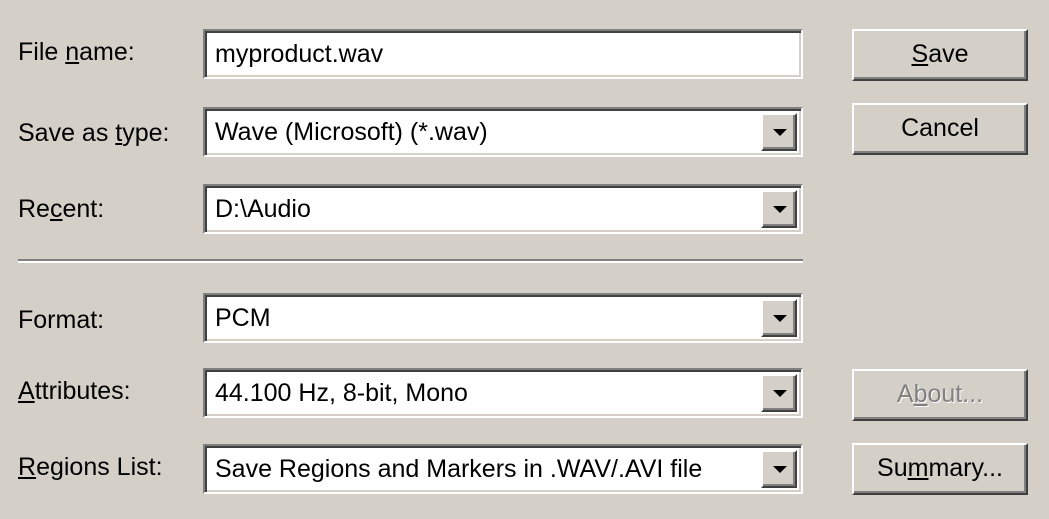 The height and width of the screenshot is (519, 1049). What do you see at coordinates (503, 209) in the screenshot?
I see `recent-dropdown: D:\Audio` at bounding box center [503, 209].